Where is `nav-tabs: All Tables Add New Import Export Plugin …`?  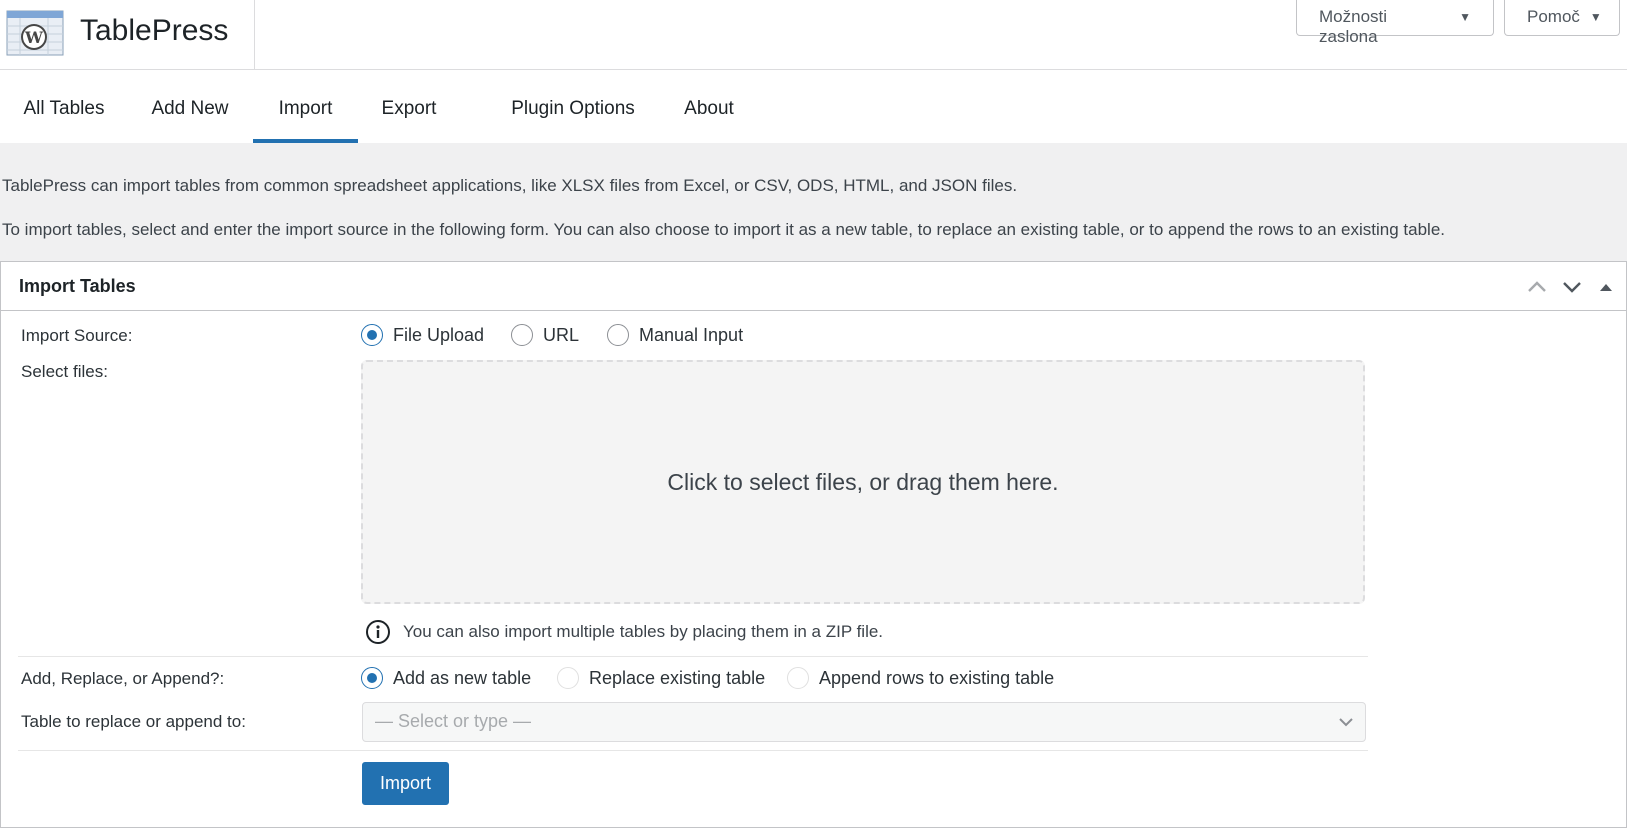
nav-tabs: All Tables Add New Import Export Plugin … is located at coordinates (813, 106).